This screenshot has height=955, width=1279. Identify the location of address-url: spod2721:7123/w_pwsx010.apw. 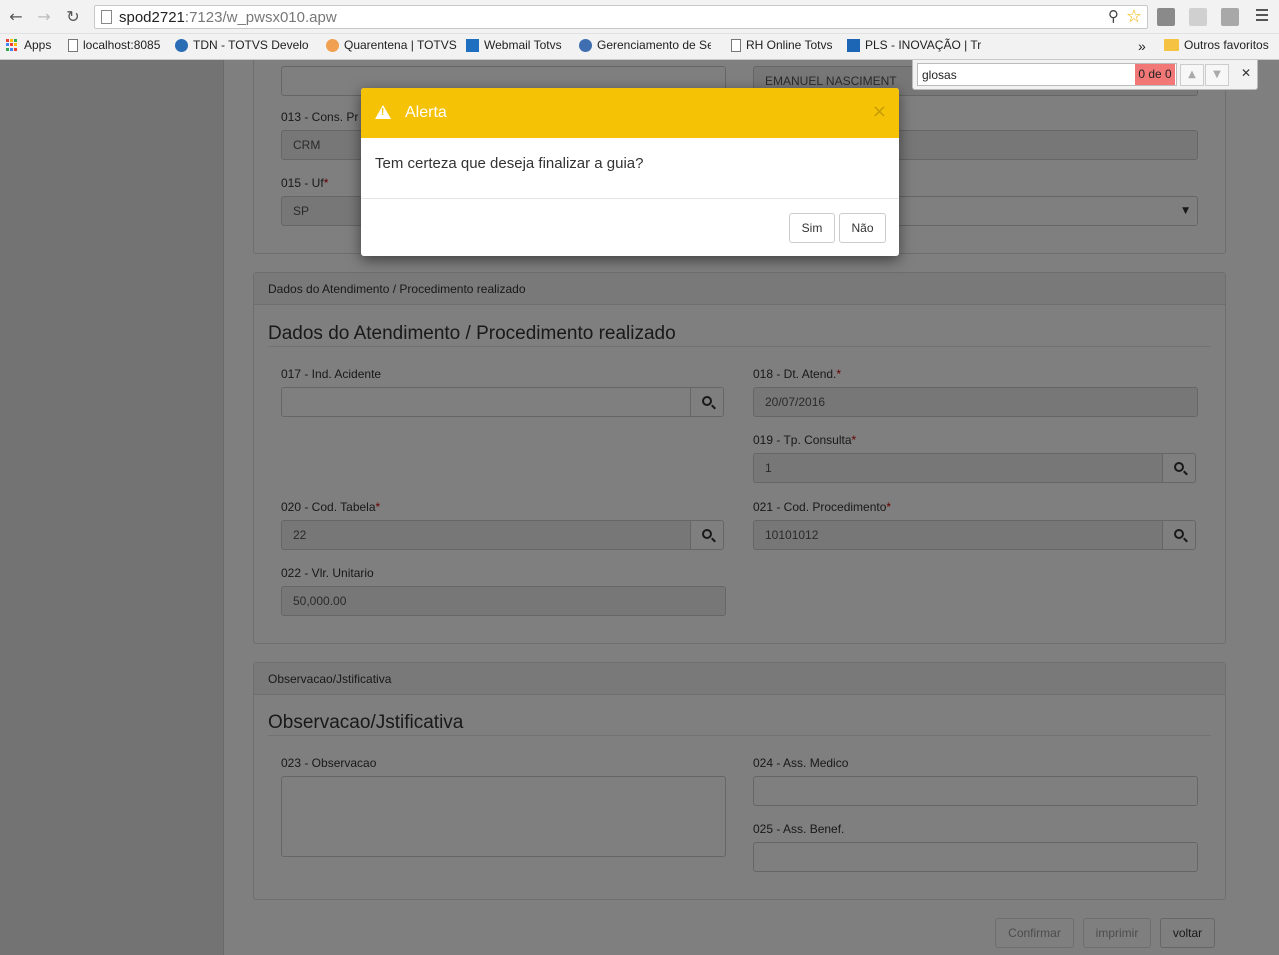
(228, 17).